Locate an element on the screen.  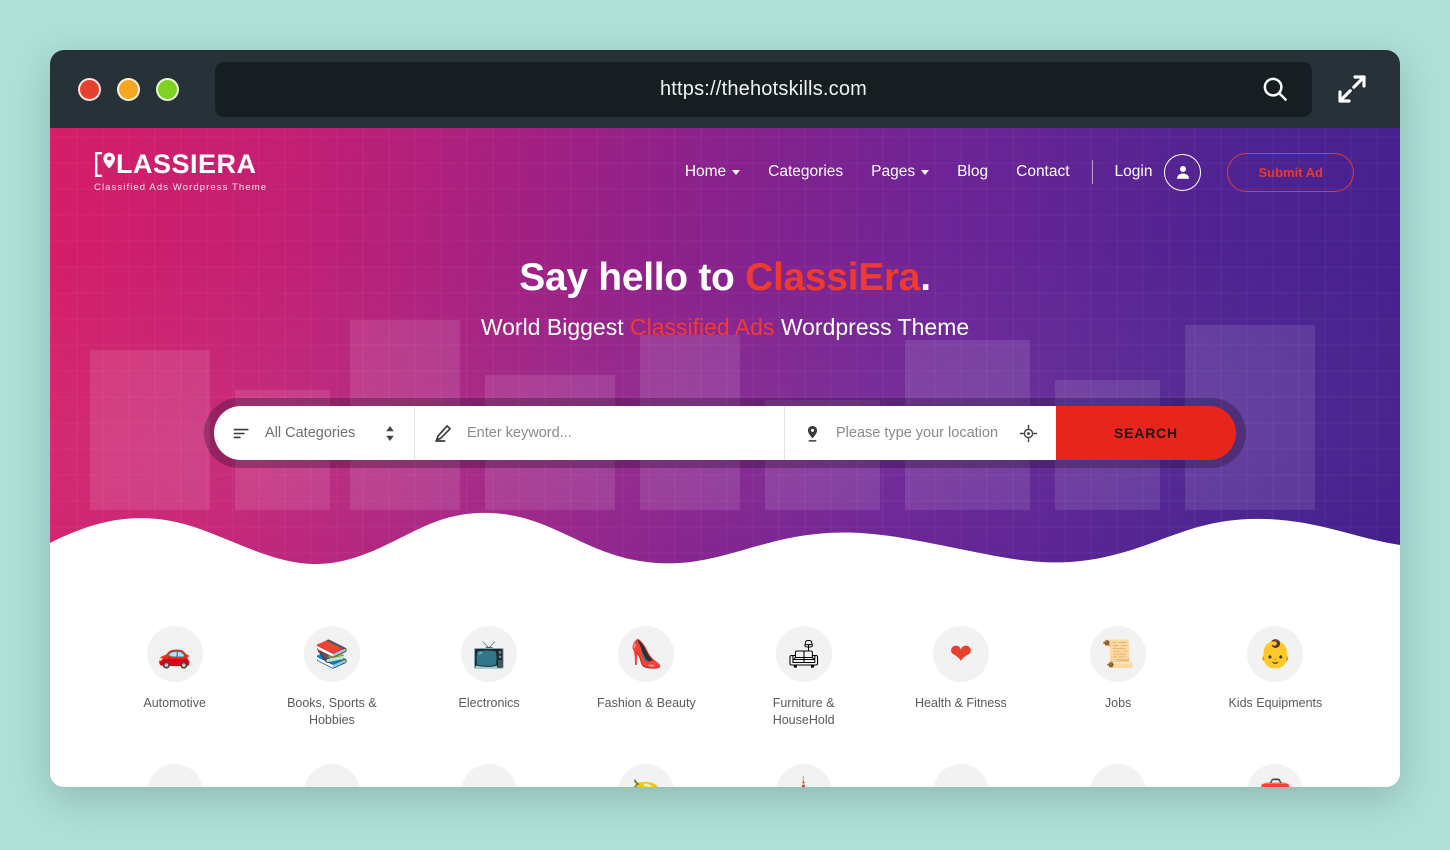
nav-item-contact-label: Contact is located at coordinates (1043, 171).